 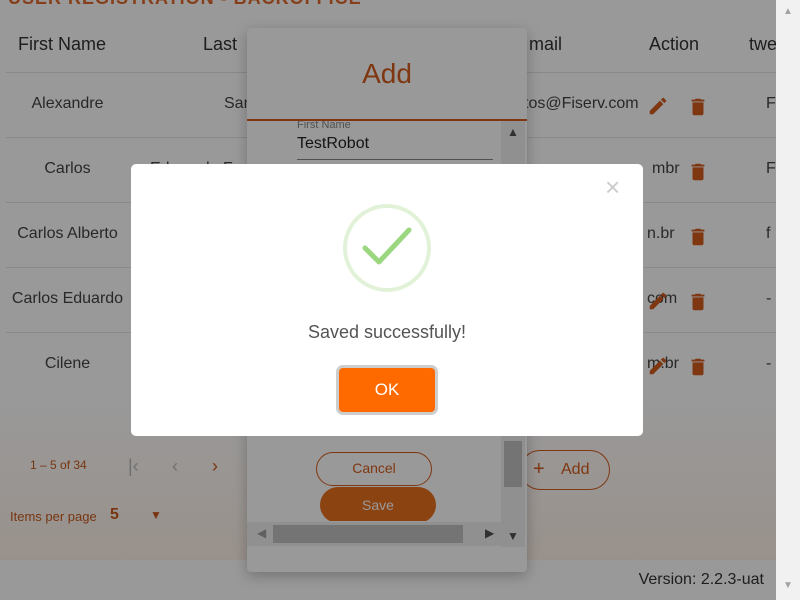 What do you see at coordinates (788, 300) in the screenshot?
I see `page-scrollbar: ▲ ▼` at bounding box center [788, 300].